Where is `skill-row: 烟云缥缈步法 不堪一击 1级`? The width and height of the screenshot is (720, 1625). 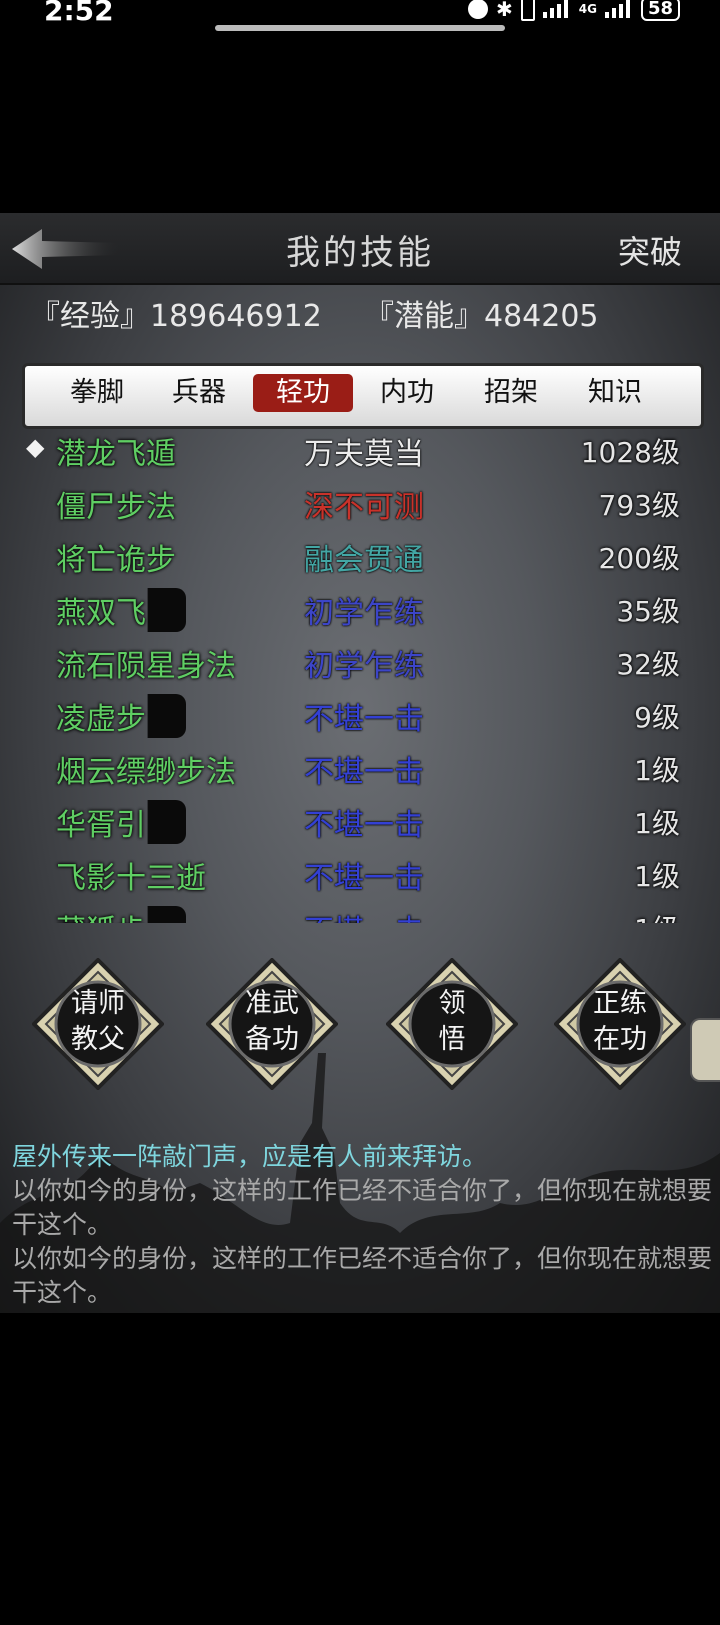 skill-row: 烟云缥缈步法 不堪一击 1级 is located at coordinates (360, 770).